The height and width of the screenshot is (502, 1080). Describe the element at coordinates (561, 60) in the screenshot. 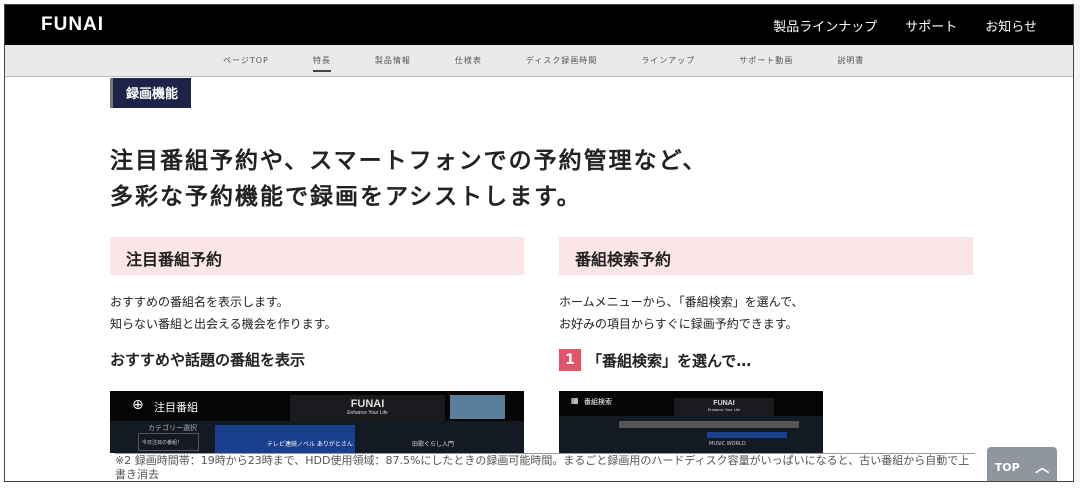

I see `subnav-recording-time: ディスク録画時間` at that location.